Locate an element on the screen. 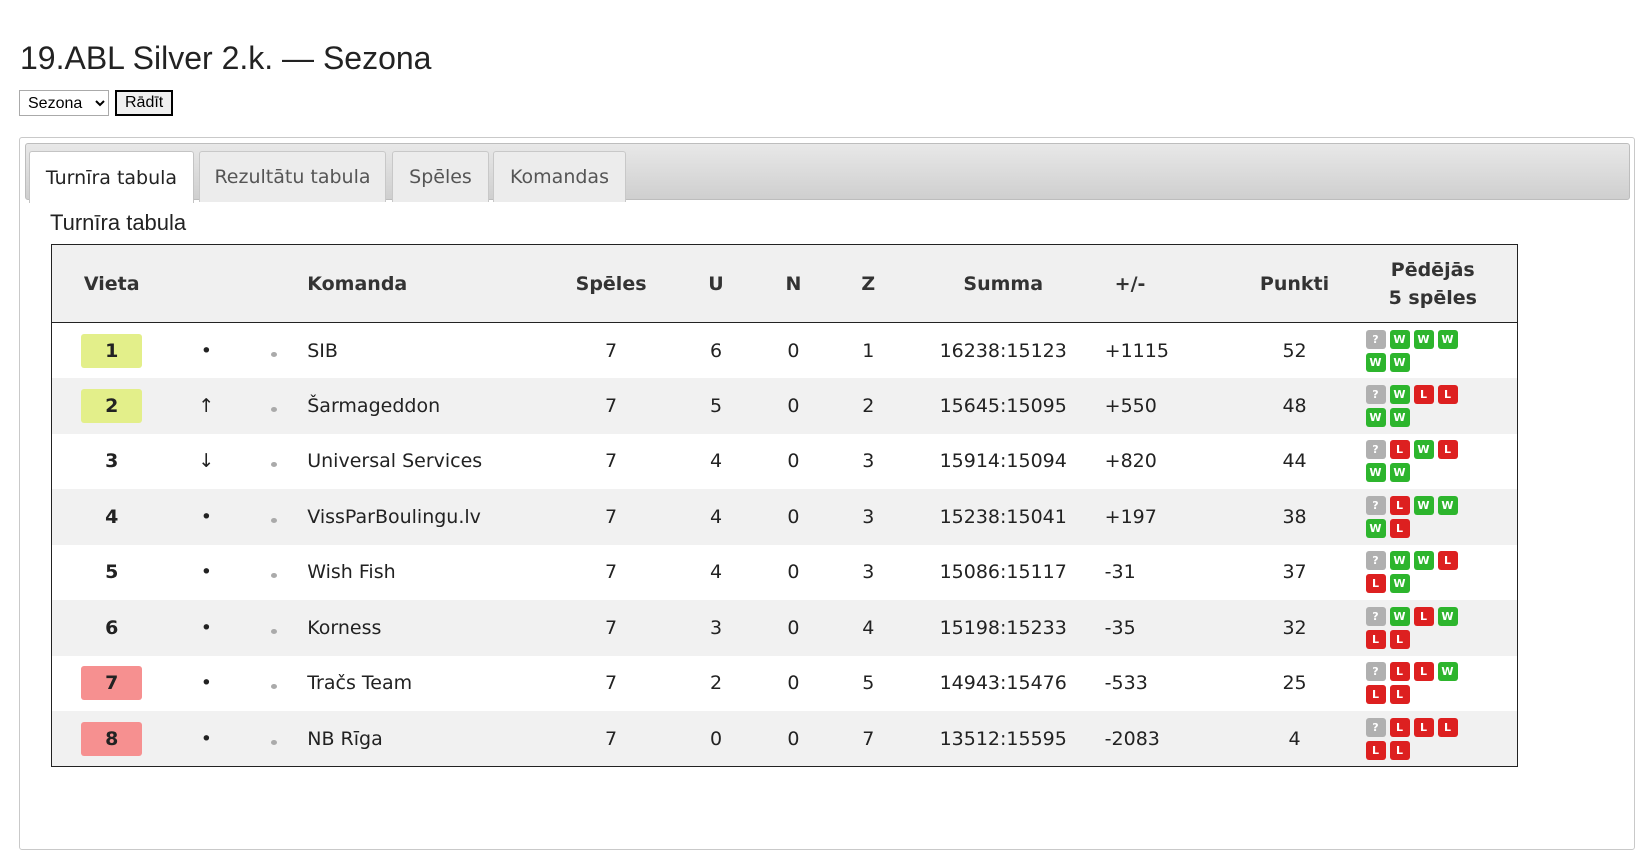  season-select: Sezona is located at coordinates (64, 103).